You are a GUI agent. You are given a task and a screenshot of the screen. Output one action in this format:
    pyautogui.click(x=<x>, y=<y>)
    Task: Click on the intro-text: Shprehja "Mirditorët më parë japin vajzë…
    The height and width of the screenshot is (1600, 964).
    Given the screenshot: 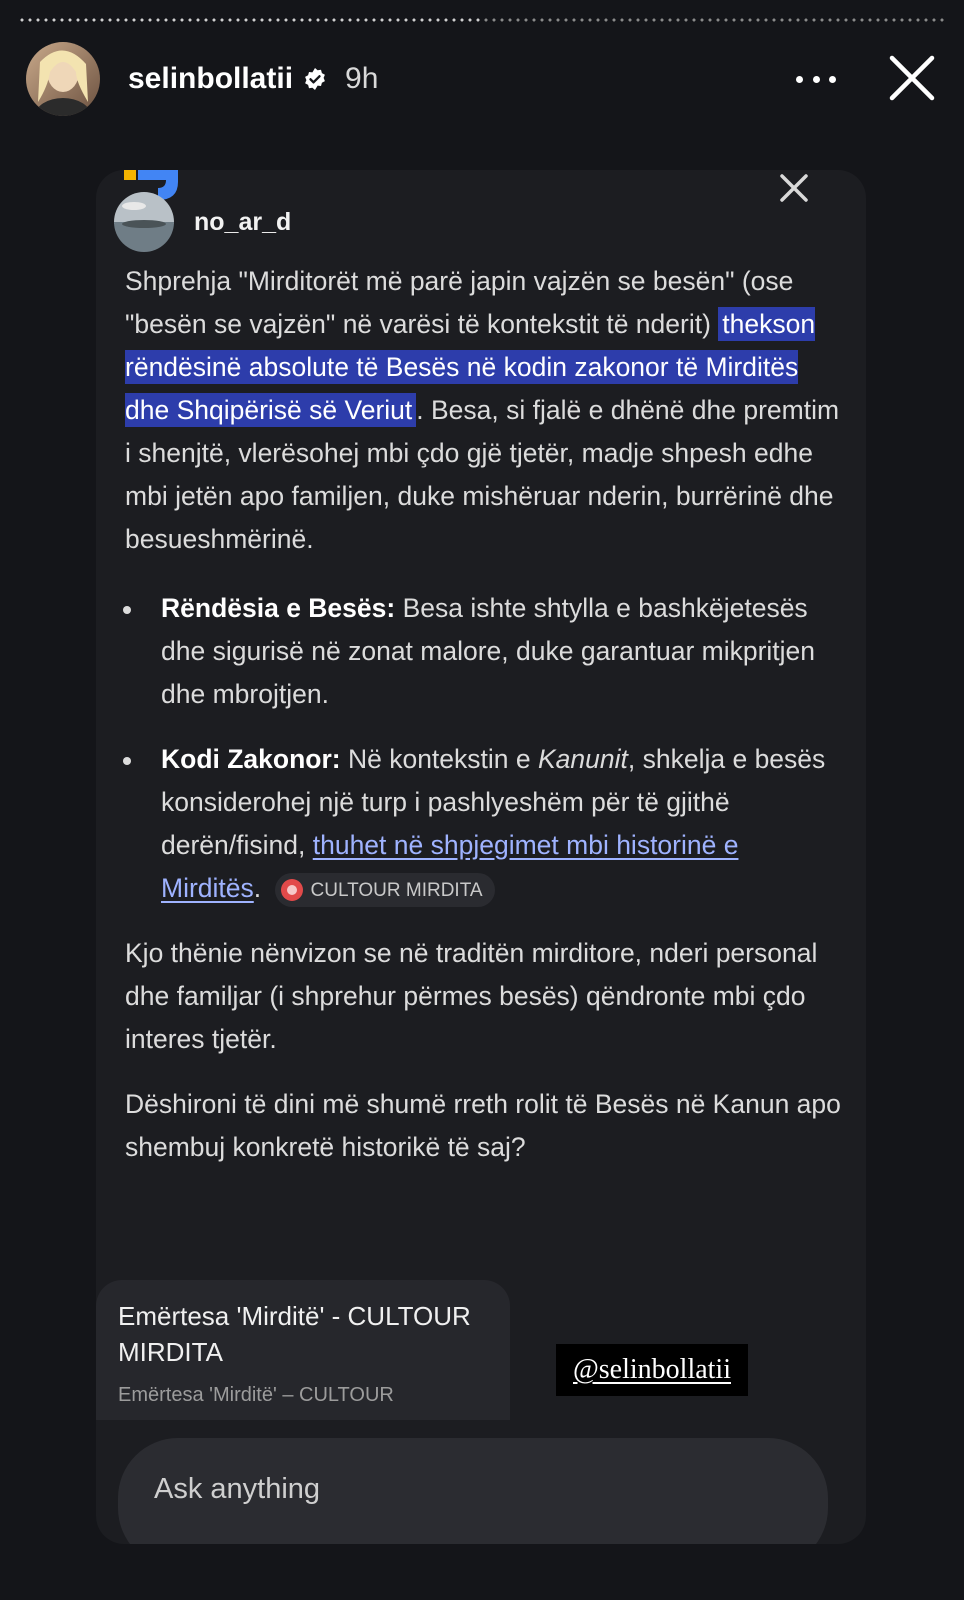 What is the action you would take?
    pyautogui.click(x=459, y=302)
    